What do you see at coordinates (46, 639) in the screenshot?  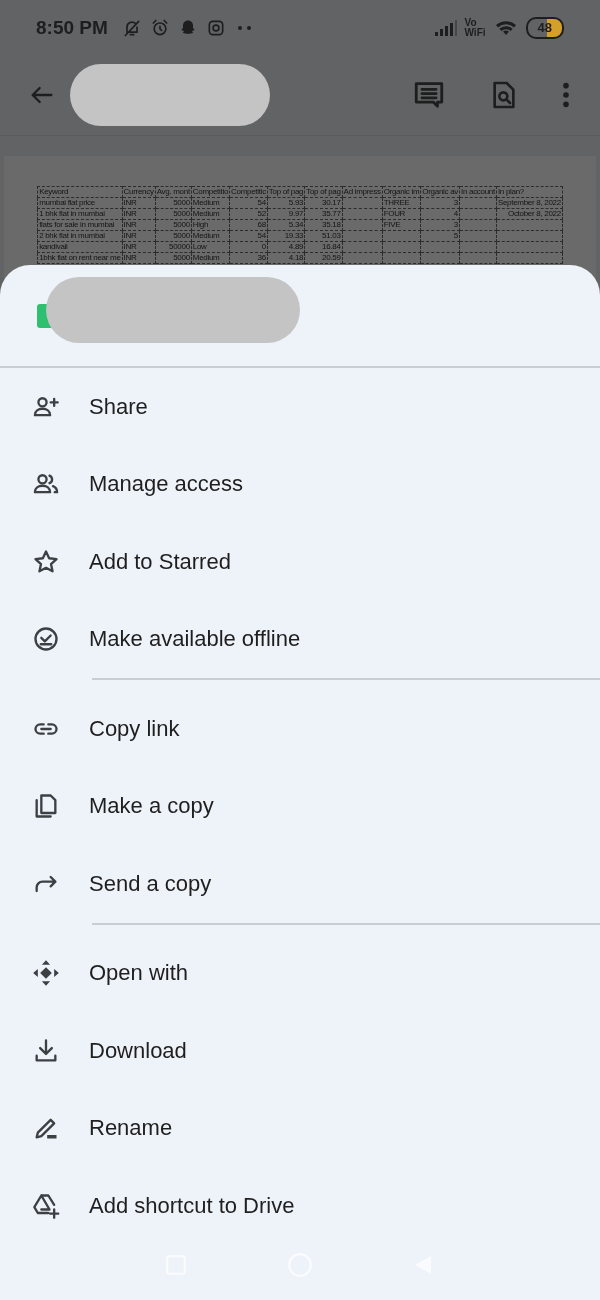 I see `check-circle-icon` at bounding box center [46, 639].